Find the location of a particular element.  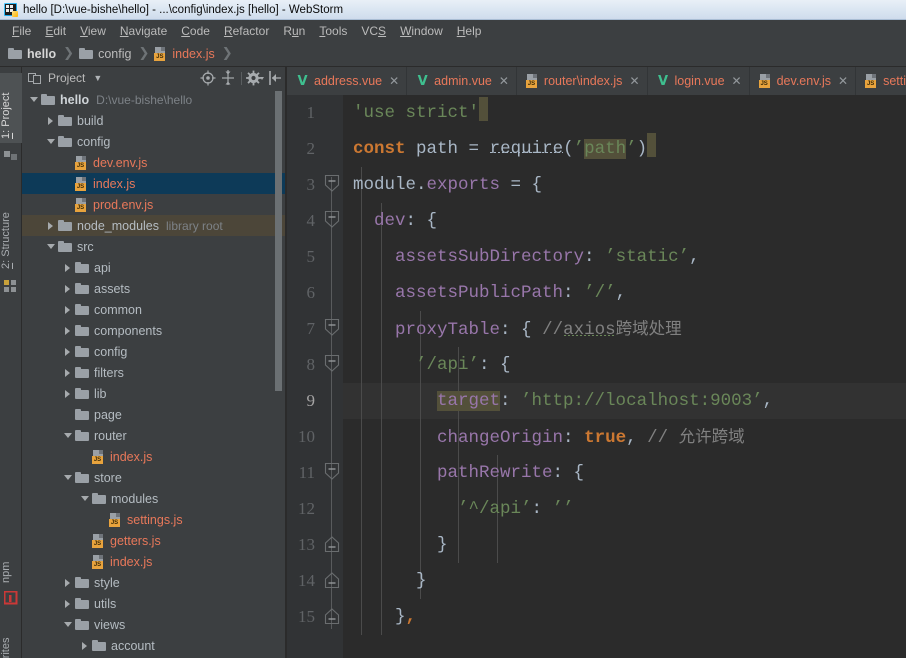

menu-item-run: Run is located at coordinates (294, 31).